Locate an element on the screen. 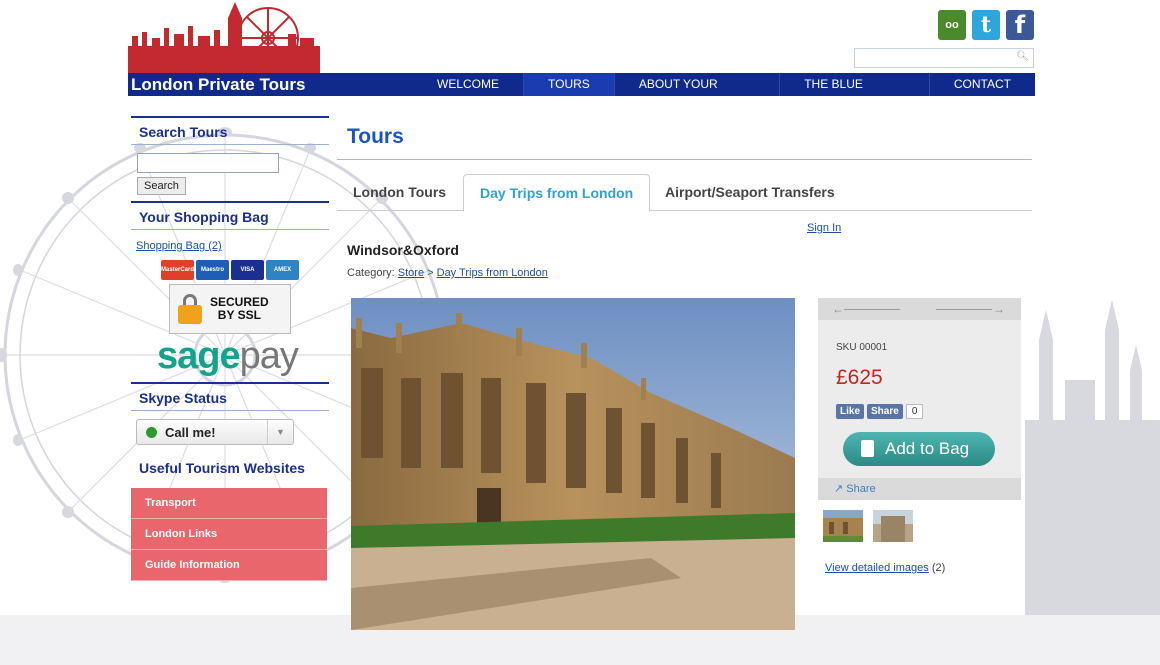 The image size is (1160, 665). sagepay-logo: sagepay is located at coordinates (243, 356).